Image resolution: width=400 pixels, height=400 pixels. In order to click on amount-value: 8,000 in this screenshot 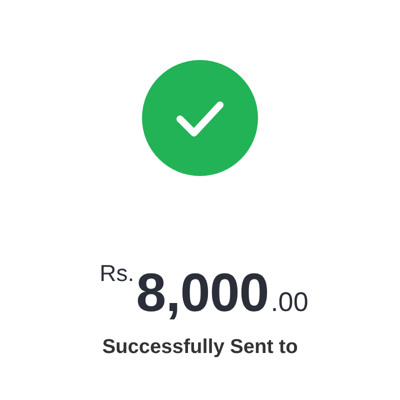, I will do `click(202, 293)`.